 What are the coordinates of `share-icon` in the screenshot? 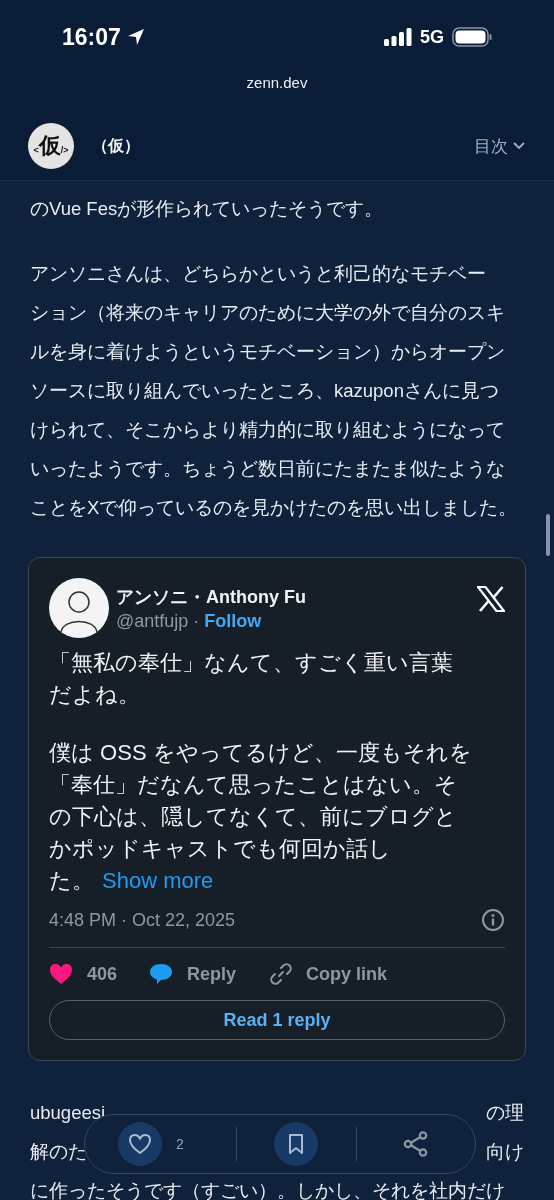 It's located at (415, 1144).